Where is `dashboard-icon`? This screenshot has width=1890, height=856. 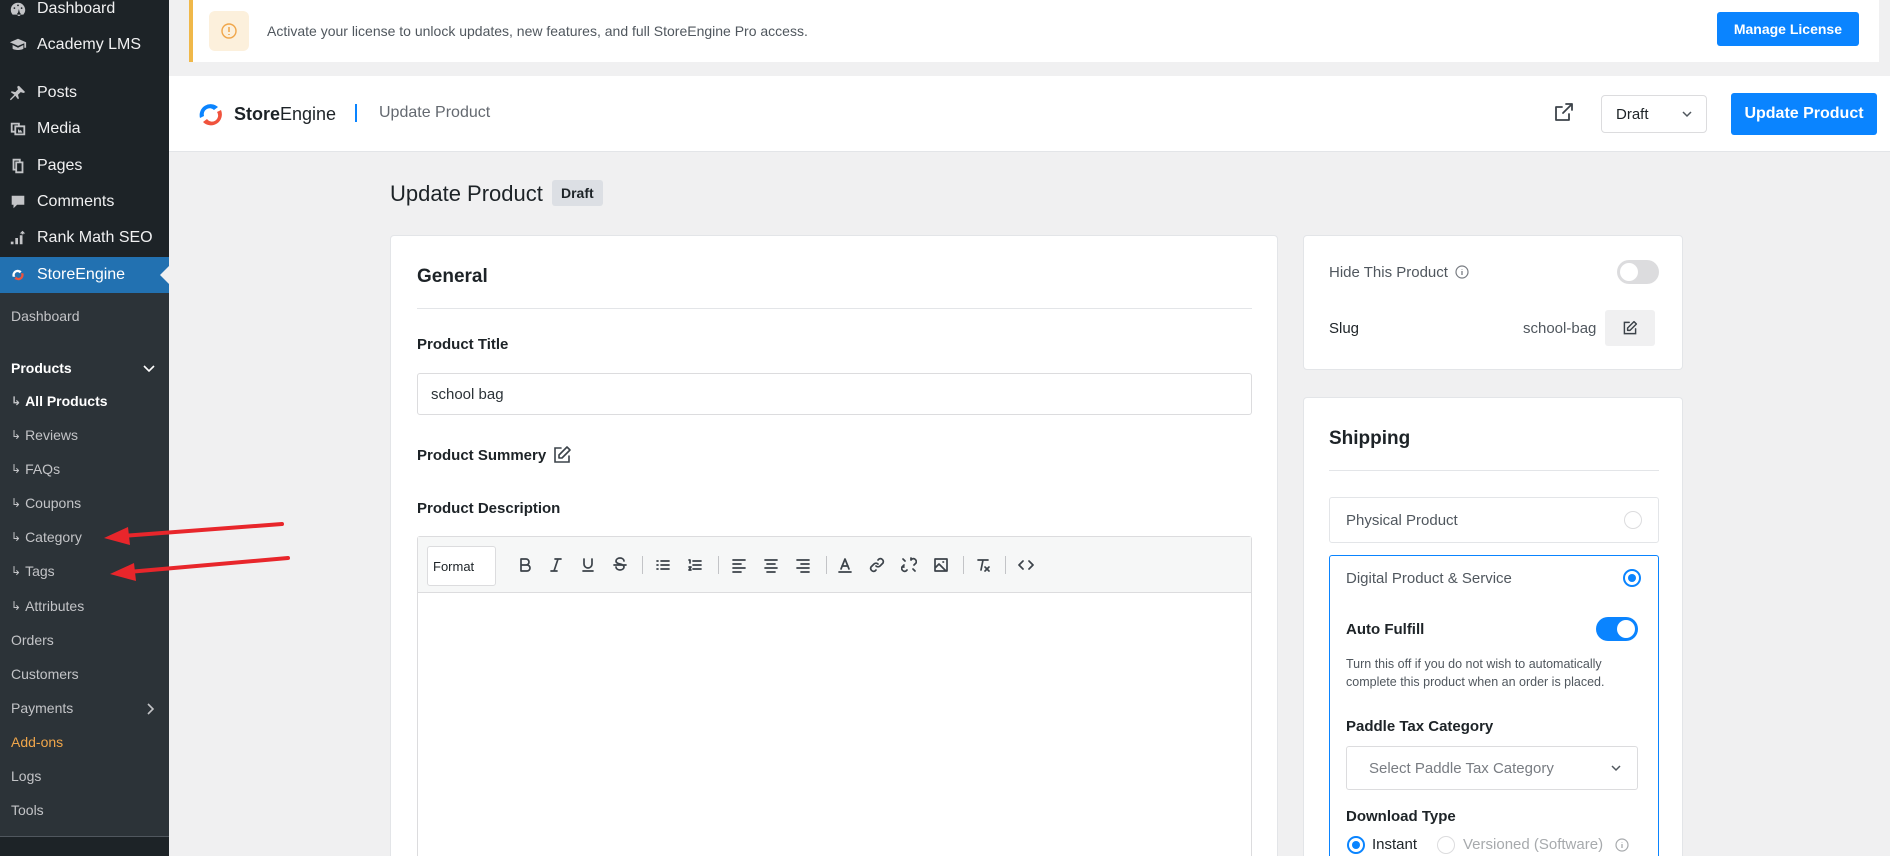
dashboard-icon is located at coordinates (18, 9).